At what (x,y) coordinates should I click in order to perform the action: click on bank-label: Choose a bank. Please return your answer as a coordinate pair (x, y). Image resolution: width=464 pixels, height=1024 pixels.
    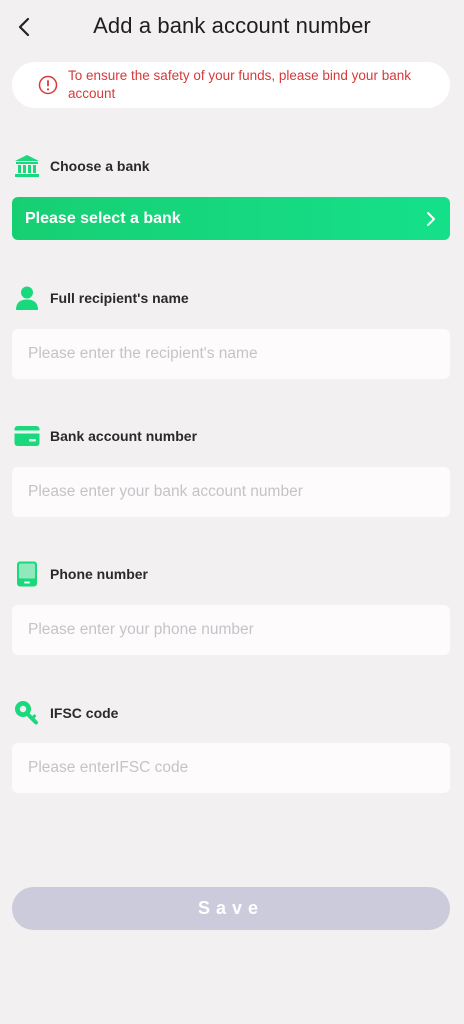
    Looking at the image, I should click on (82, 166).